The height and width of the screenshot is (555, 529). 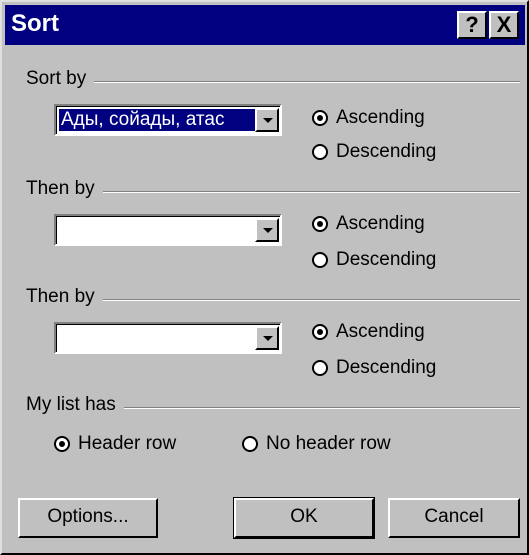 I want to click on cancel-button-label: Cancel, so click(x=454, y=516).